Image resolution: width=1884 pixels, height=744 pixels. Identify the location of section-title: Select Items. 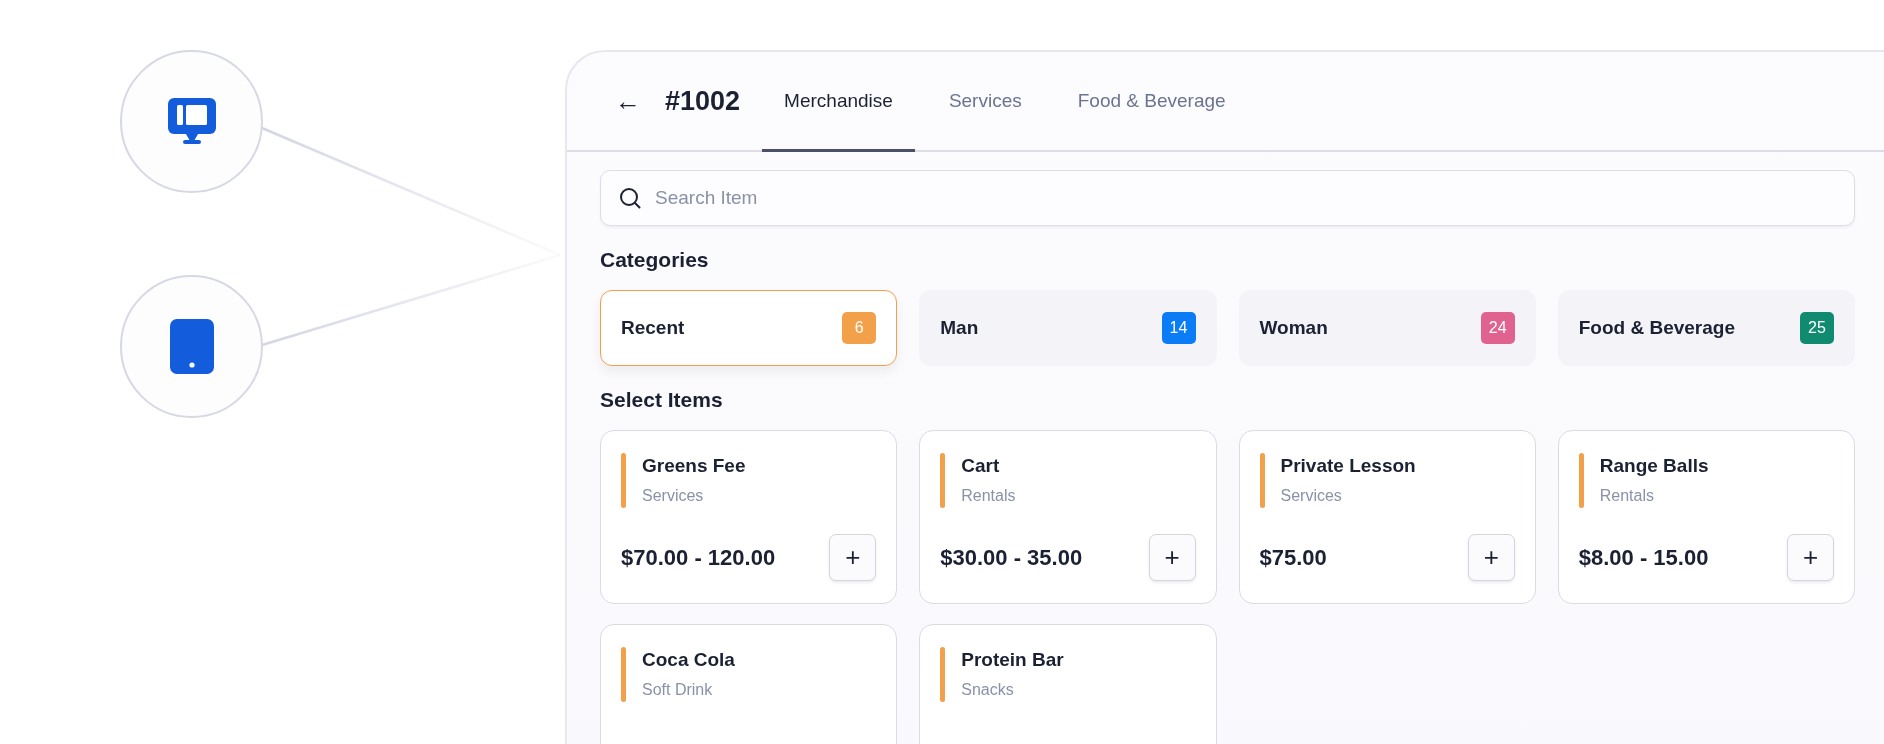
(662, 400).